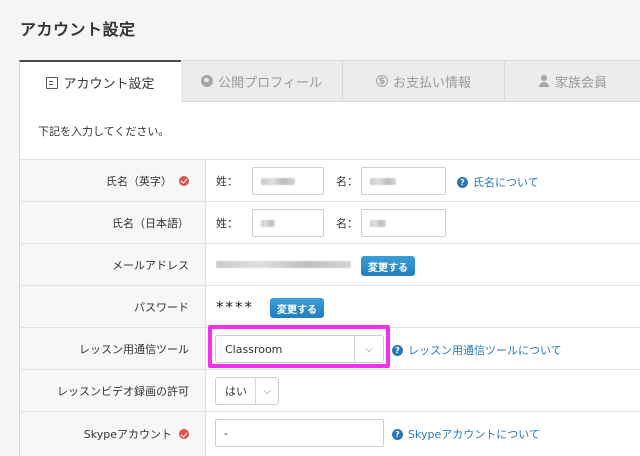 Image resolution: width=640 pixels, height=456 pixels. I want to click on skype-help-link: ? Skypeアカウントについて, so click(466, 434).